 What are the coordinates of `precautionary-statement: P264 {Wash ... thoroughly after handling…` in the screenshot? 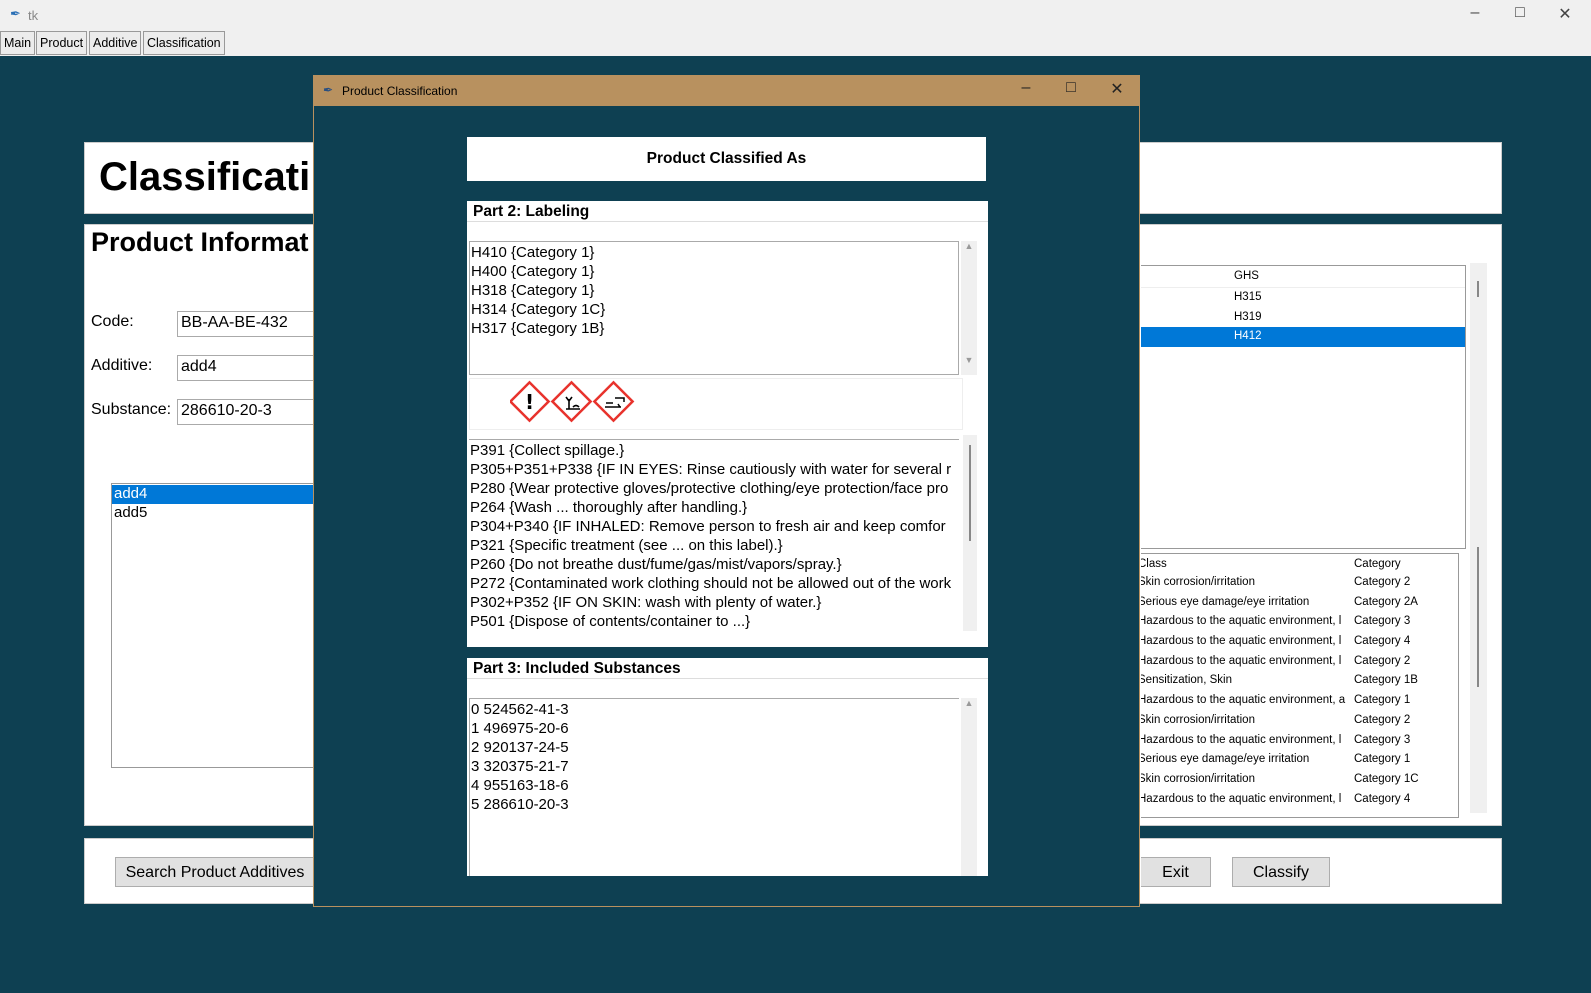 It's located at (609, 507).